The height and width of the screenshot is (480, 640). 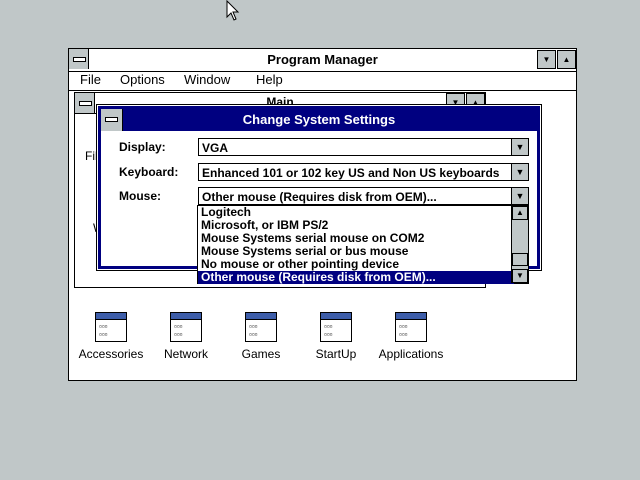 I want to click on scroll-up-icon: ▲, so click(x=520, y=213).